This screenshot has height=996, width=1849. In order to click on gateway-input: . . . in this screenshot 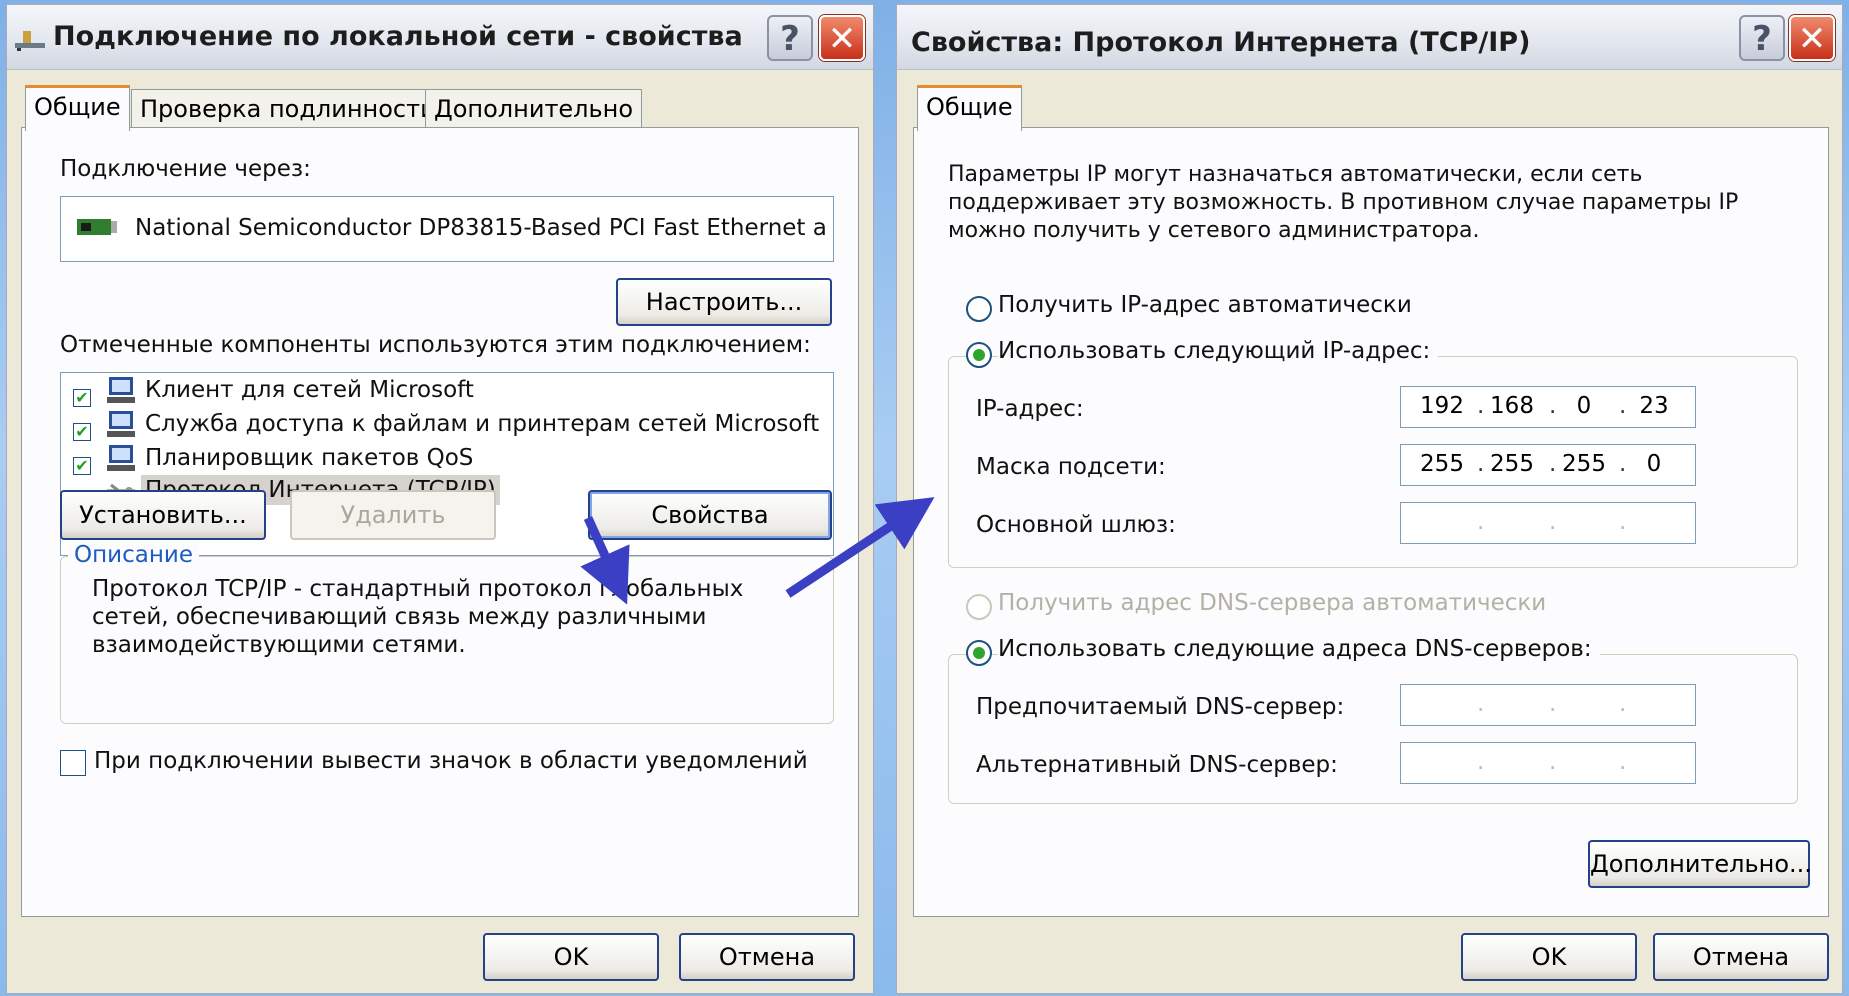, I will do `click(1548, 523)`.